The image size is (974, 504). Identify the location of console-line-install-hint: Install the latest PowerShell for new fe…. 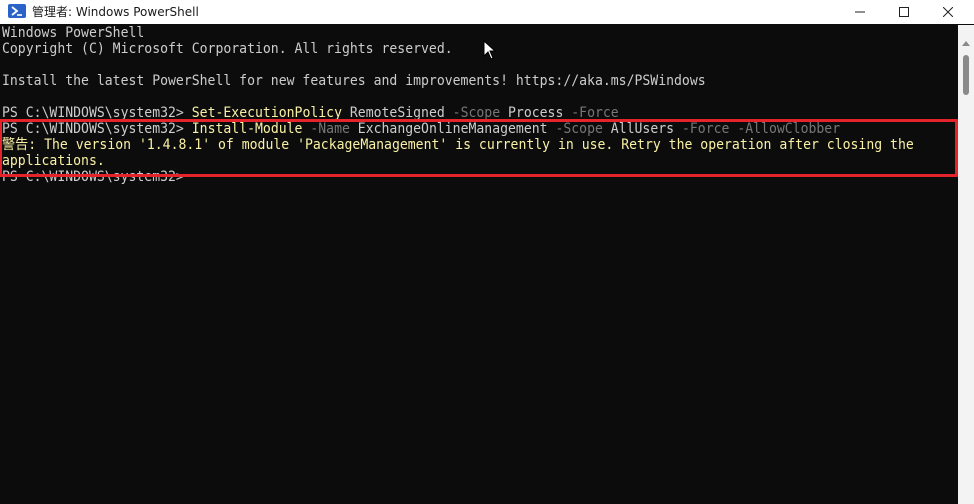
(354, 81).